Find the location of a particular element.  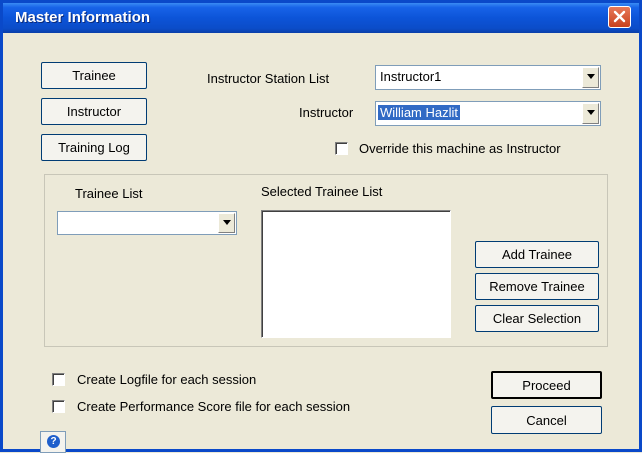

title-bar: Master Information is located at coordinates (321, 18).